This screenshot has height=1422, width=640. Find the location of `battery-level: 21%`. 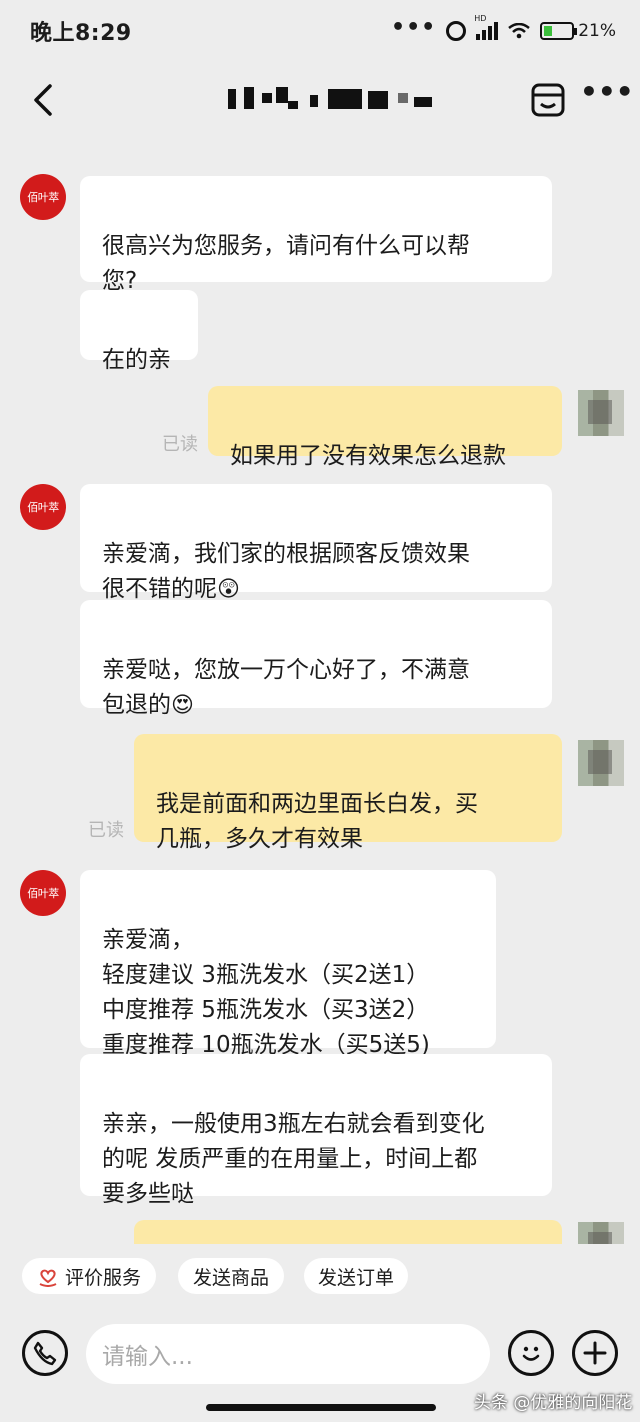

battery-level: 21% is located at coordinates (597, 31).